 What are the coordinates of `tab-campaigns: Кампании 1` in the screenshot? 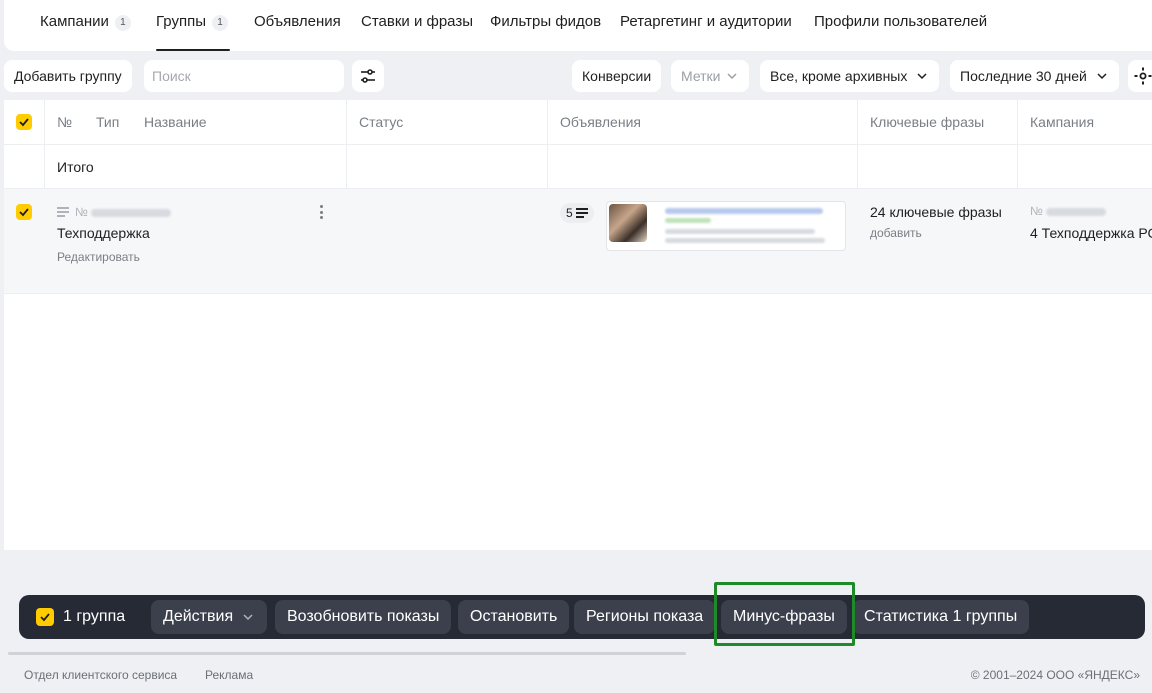 It's located at (85, 25).